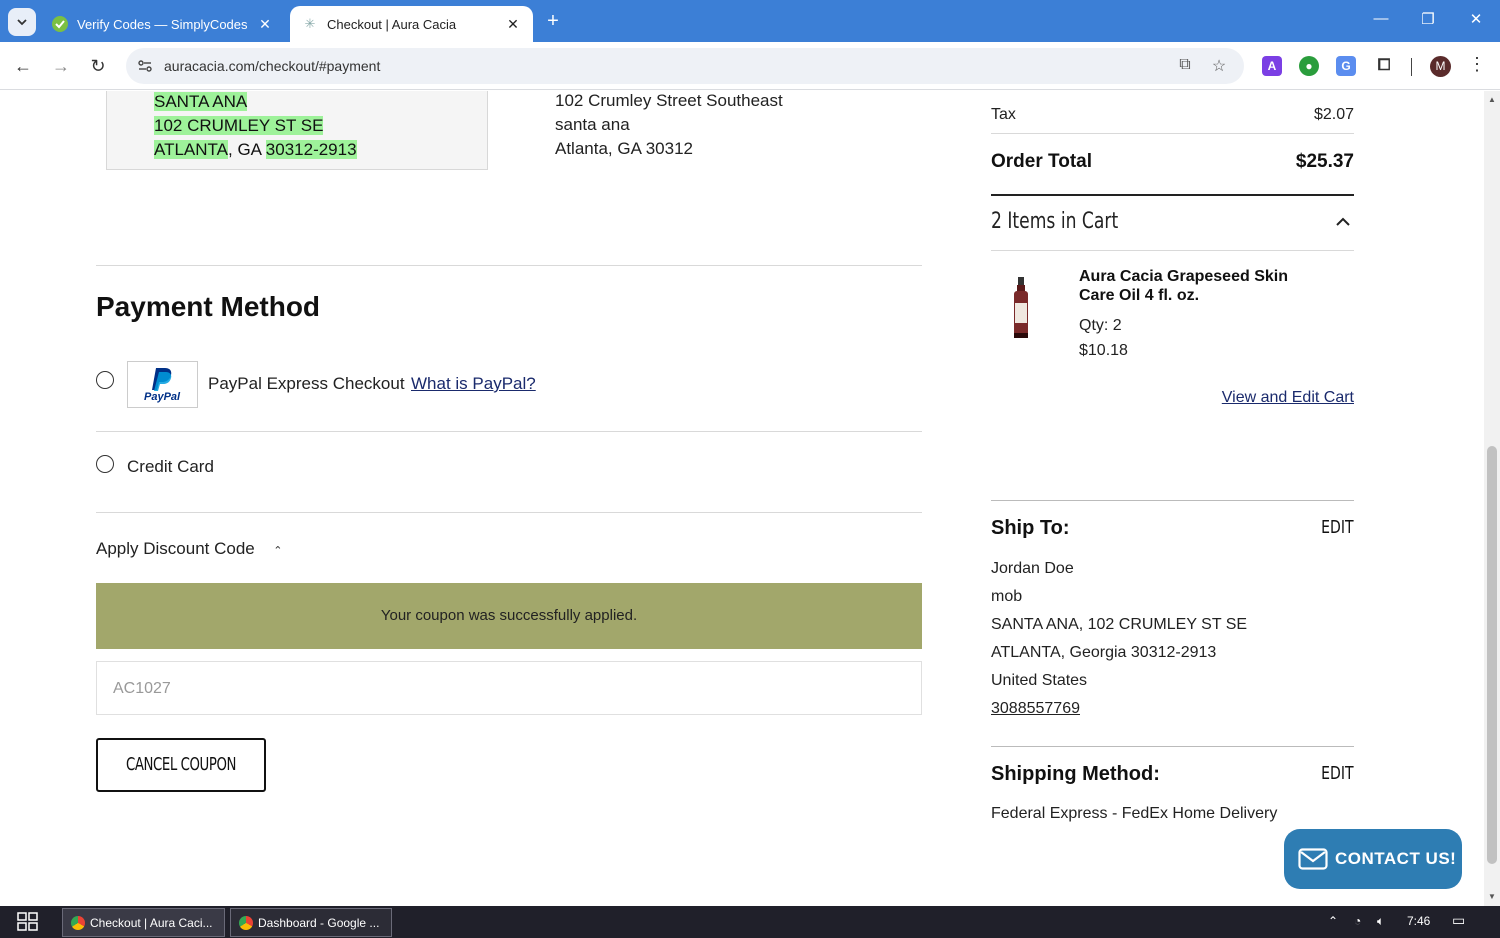  What do you see at coordinates (278, 551) in the screenshot?
I see `chevron-up-icon: ⌃` at bounding box center [278, 551].